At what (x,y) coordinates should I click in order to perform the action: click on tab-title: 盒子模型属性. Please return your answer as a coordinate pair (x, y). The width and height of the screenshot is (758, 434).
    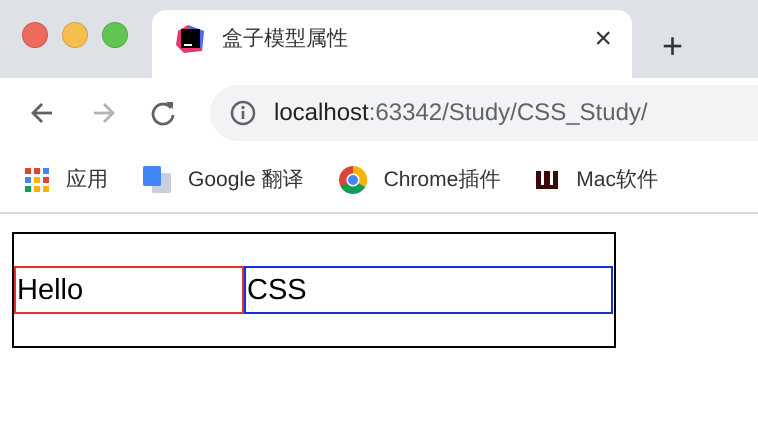
    Looking at the image, I should click on (285, 39).